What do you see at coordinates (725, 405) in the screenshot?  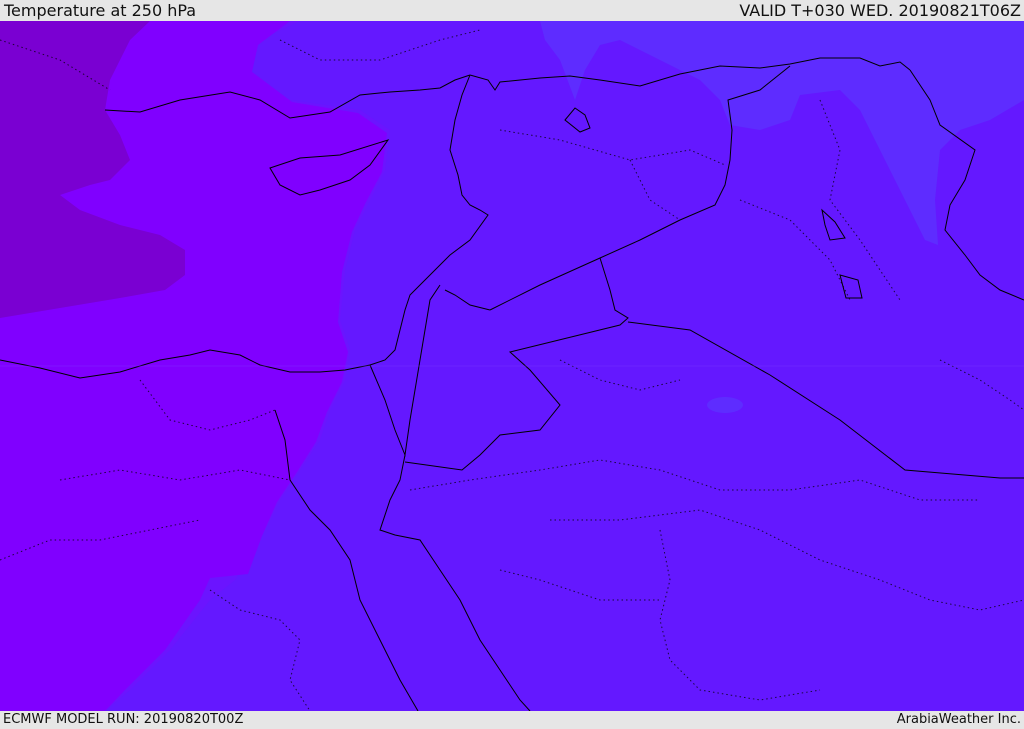 I see `temperature-zone-small-blob` at bounding box center [725, 405].